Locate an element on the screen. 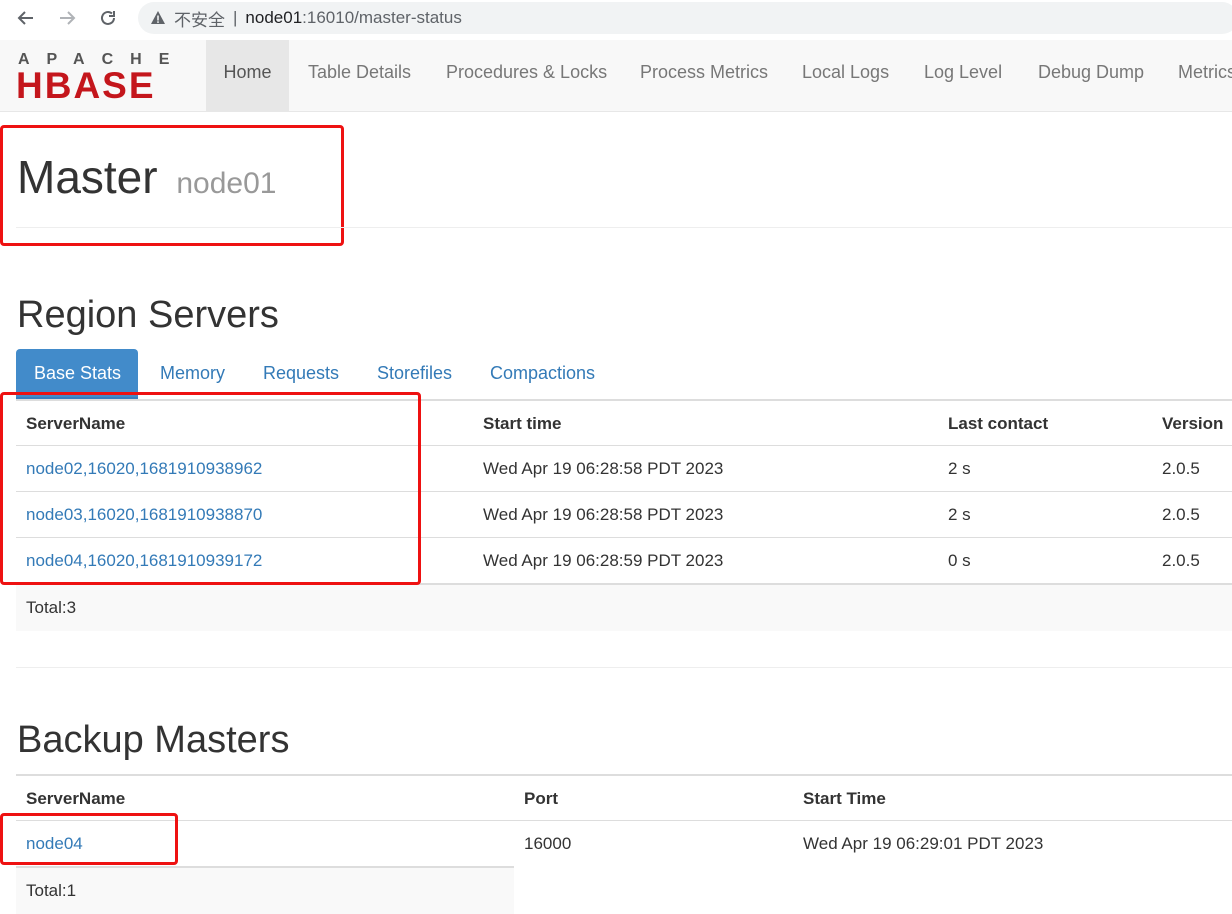 Image resolution: width=1232 pixels, height=914 pixels. start-time: Wed Apr 19 06:29:01 PDT 2023 is located at coordinates (923, 843).